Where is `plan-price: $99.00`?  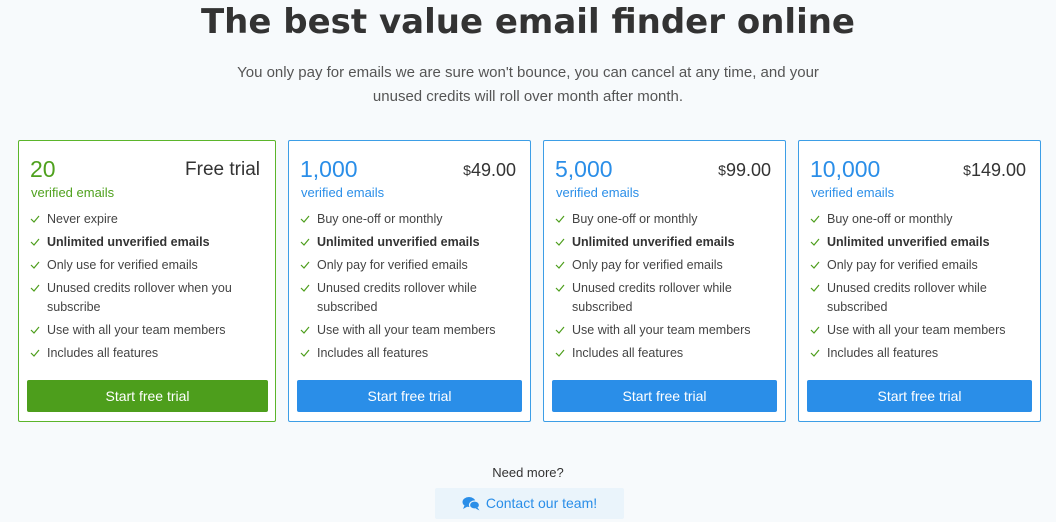
plan-price: $99.00 is located at coordinates (744, 170).